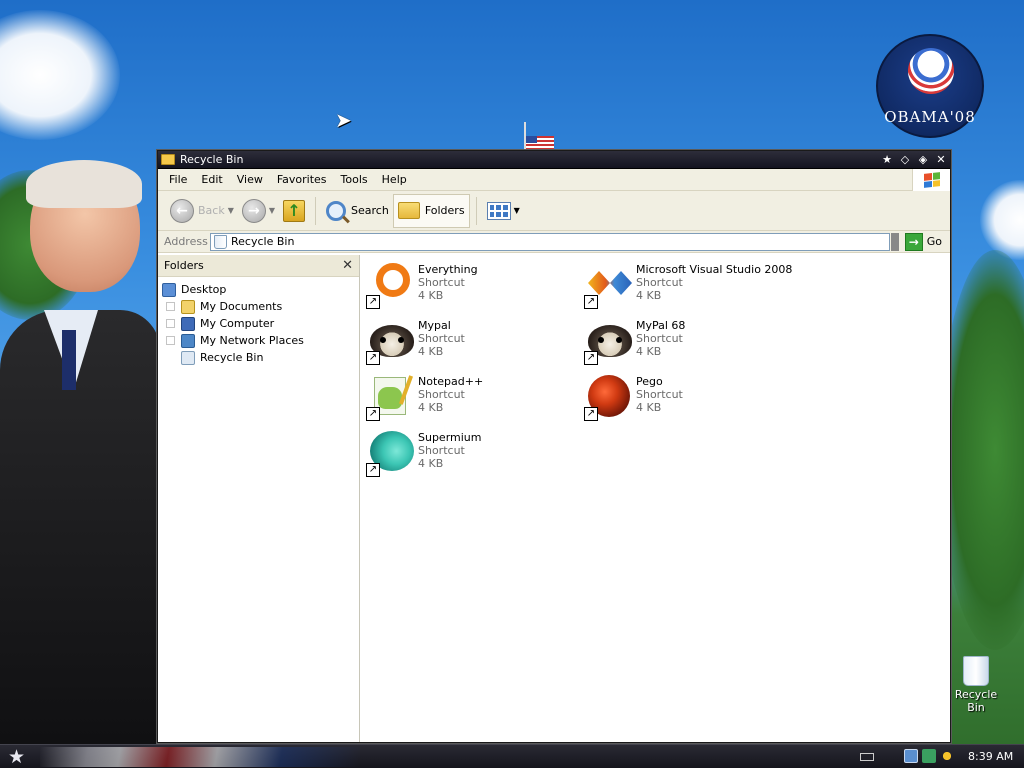 The width and height of the screenshot is (1024, 768). What do you see at coordinates (250, 179) in the screenshot?
I see `menu-view: View` at bounding box center [250, 179].